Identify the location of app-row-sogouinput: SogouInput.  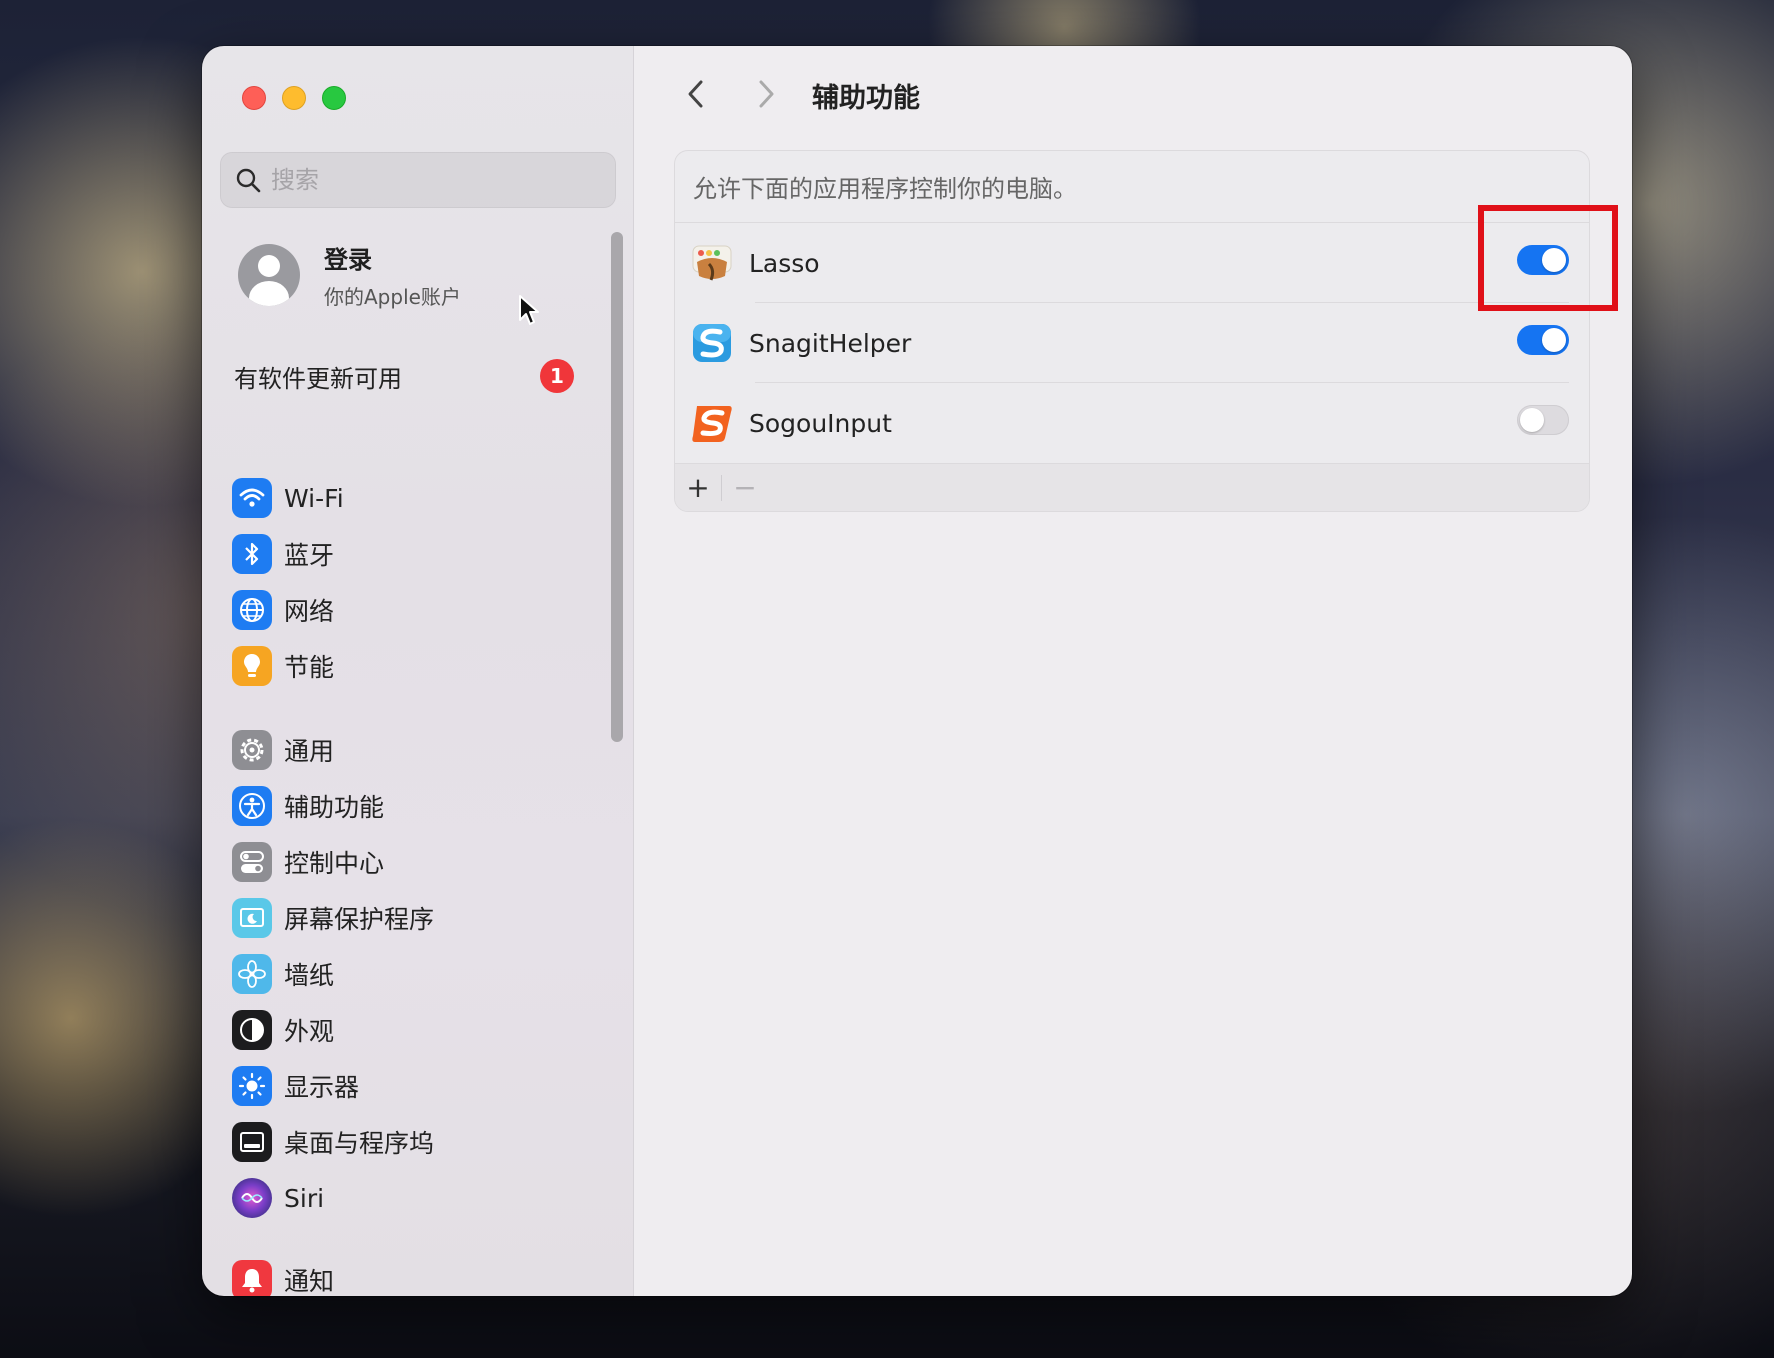
(1132, 423).